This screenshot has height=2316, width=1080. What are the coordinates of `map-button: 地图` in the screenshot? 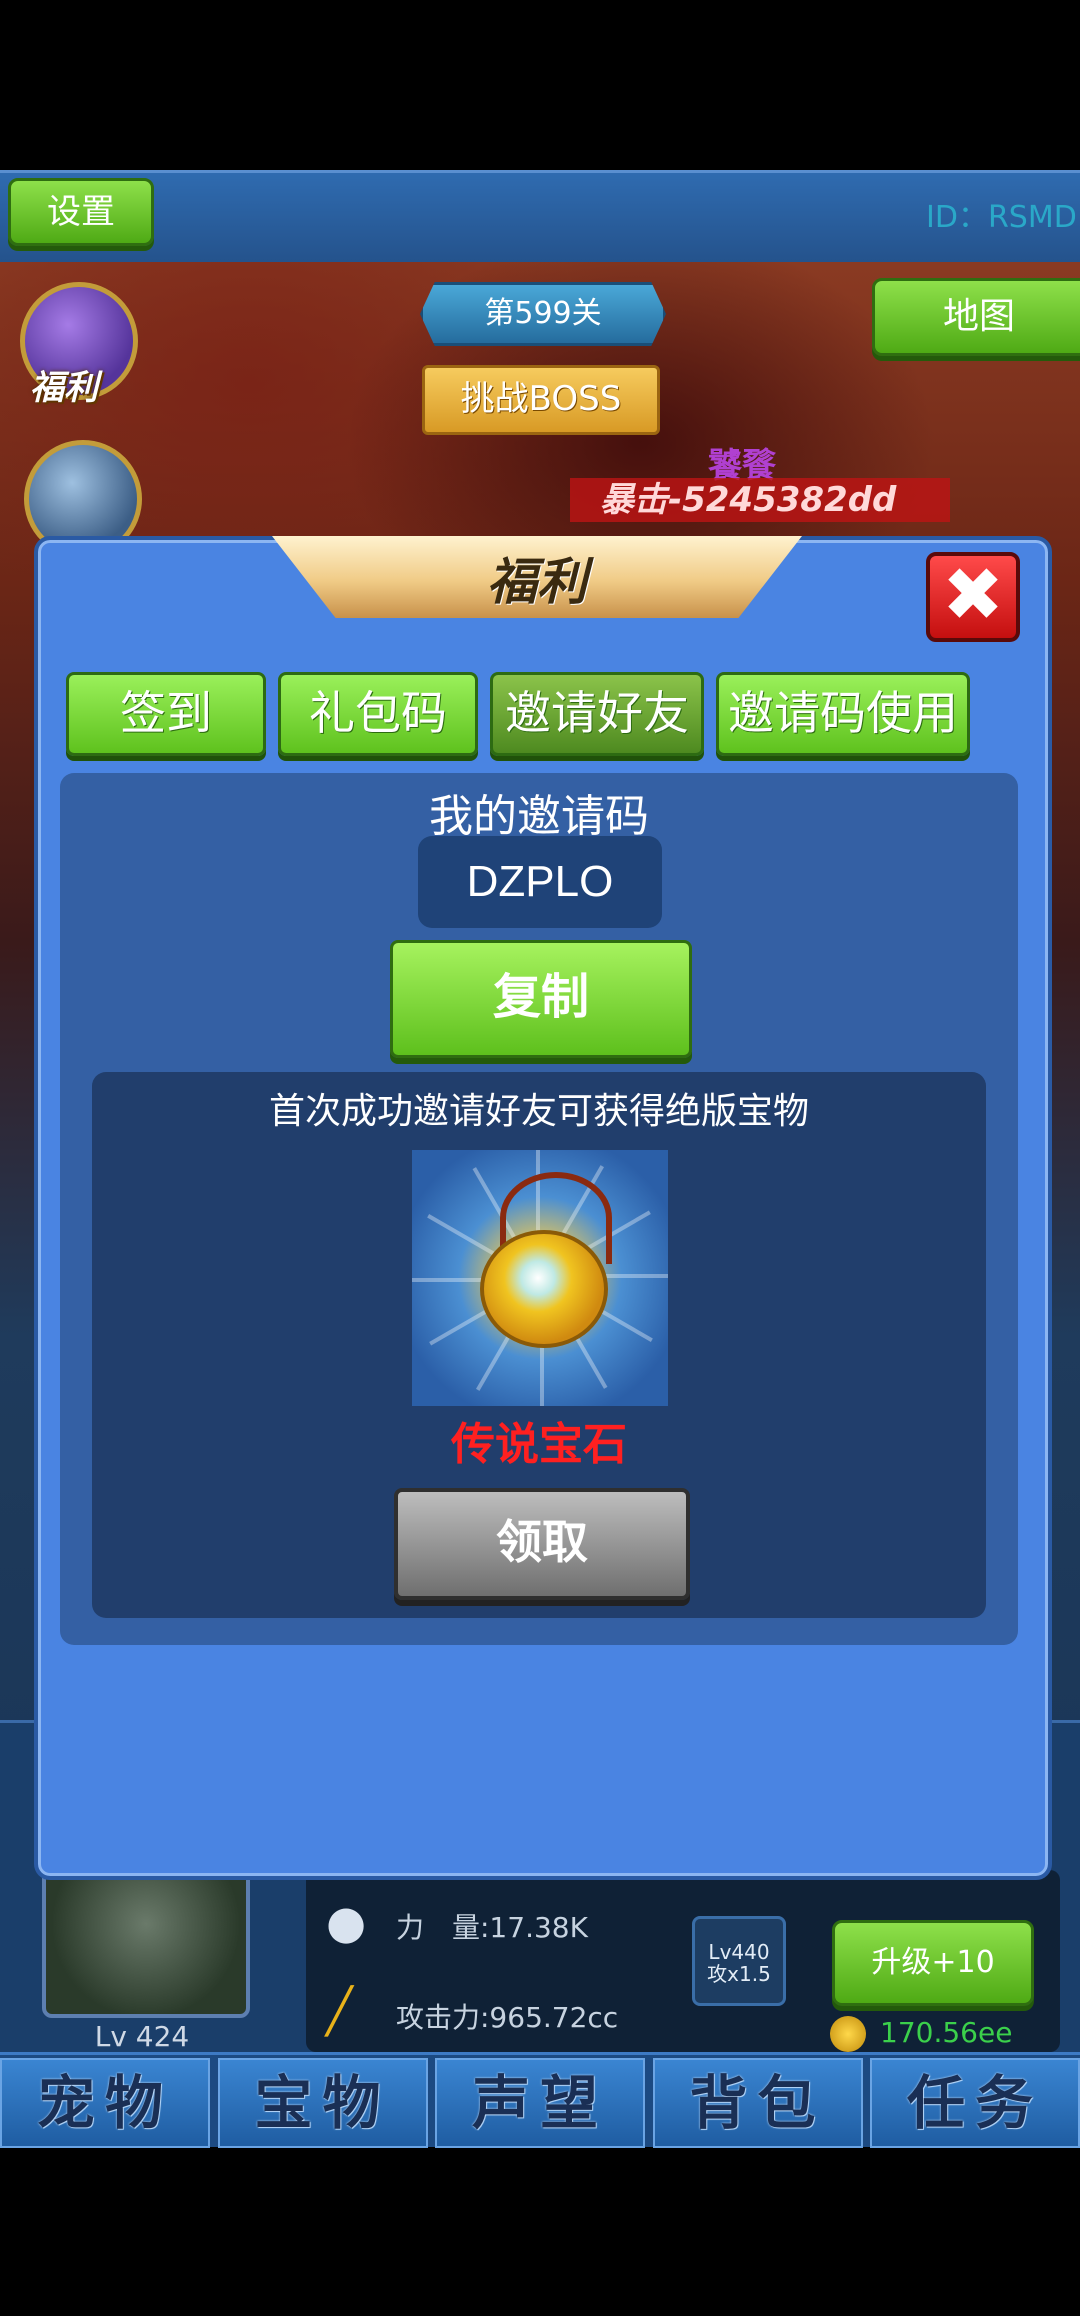 It's located at (976, 317).